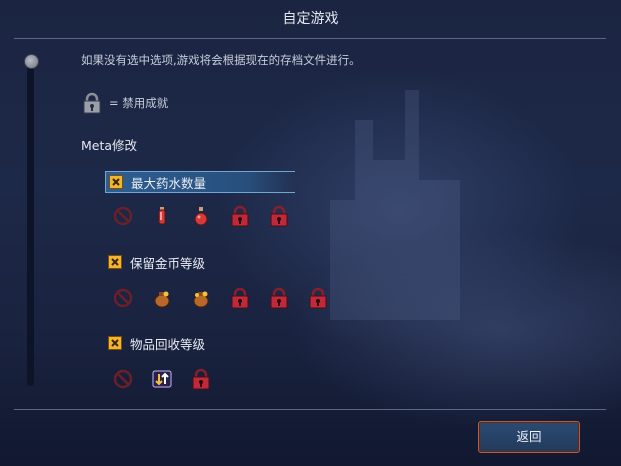 The height and width of the screenshot is (466, 621). I want to click on option-item-recycle-level: 物品回收等级, so click(156, 343).